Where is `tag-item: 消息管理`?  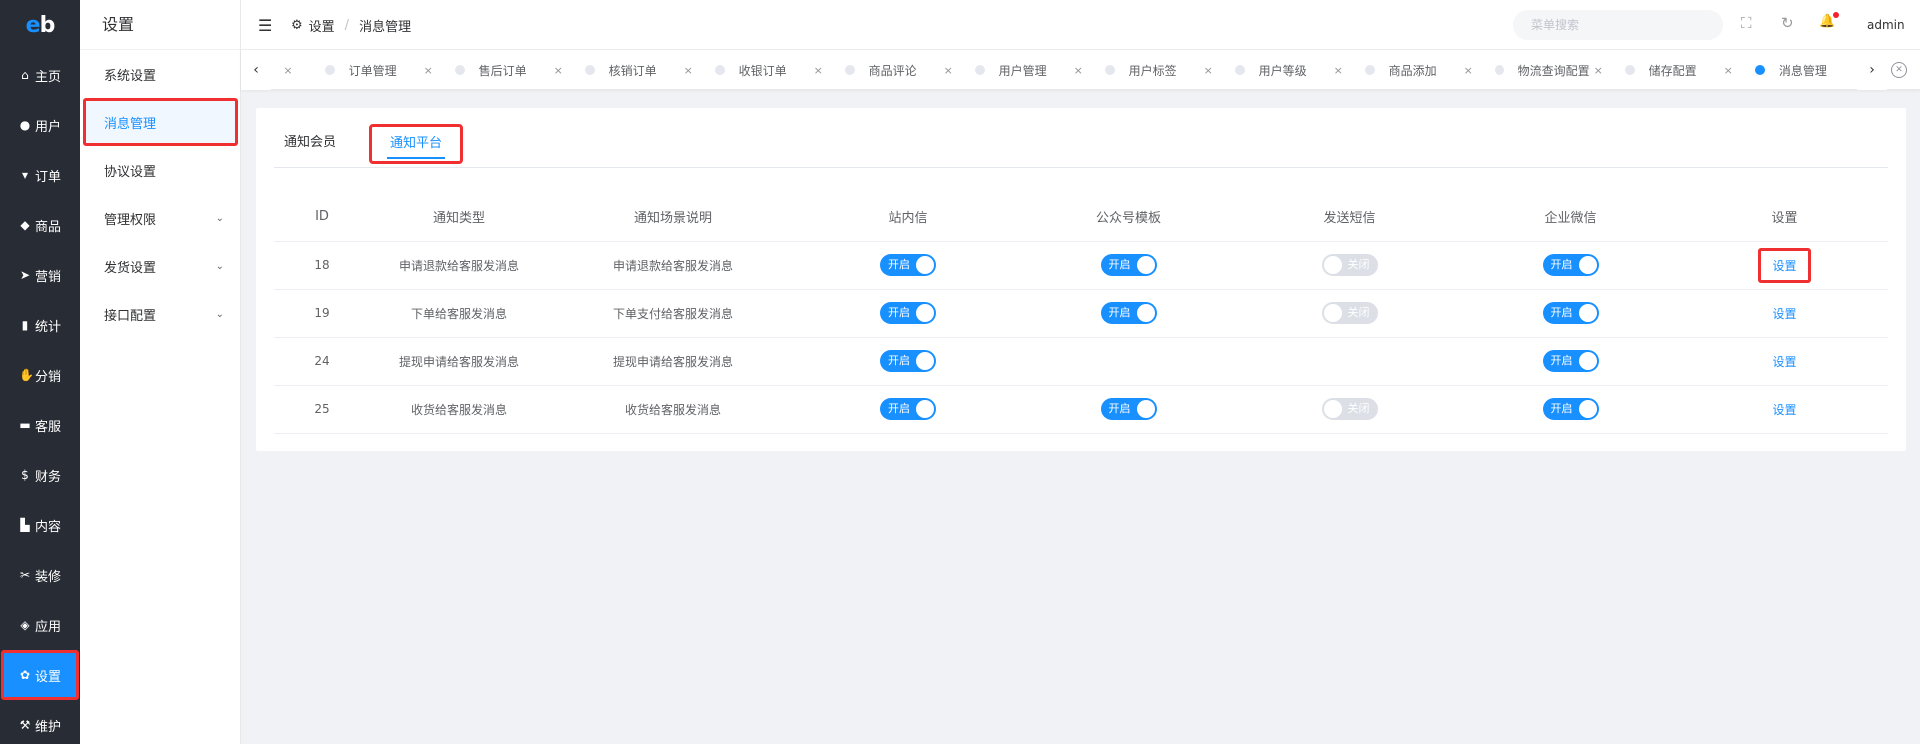
tag-item: 消息管理 is located at coordinates (1787, 70).